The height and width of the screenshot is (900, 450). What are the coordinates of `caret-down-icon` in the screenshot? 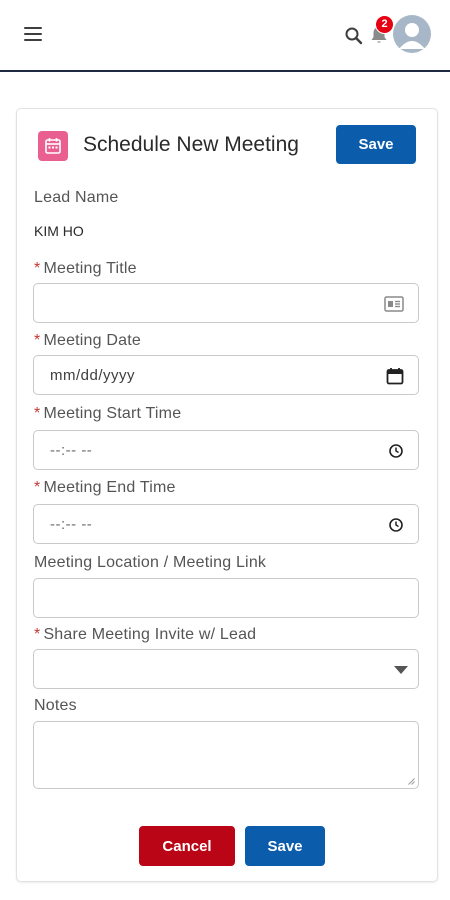 It's located at (401, 670).